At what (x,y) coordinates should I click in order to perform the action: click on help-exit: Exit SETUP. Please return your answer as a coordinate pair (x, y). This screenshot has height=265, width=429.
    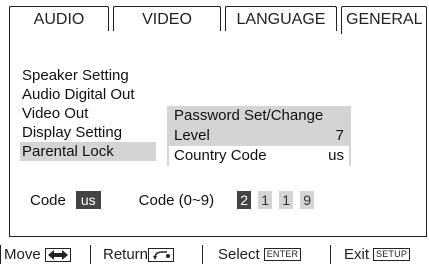
    Looking at the image, I should click on (377, 254).